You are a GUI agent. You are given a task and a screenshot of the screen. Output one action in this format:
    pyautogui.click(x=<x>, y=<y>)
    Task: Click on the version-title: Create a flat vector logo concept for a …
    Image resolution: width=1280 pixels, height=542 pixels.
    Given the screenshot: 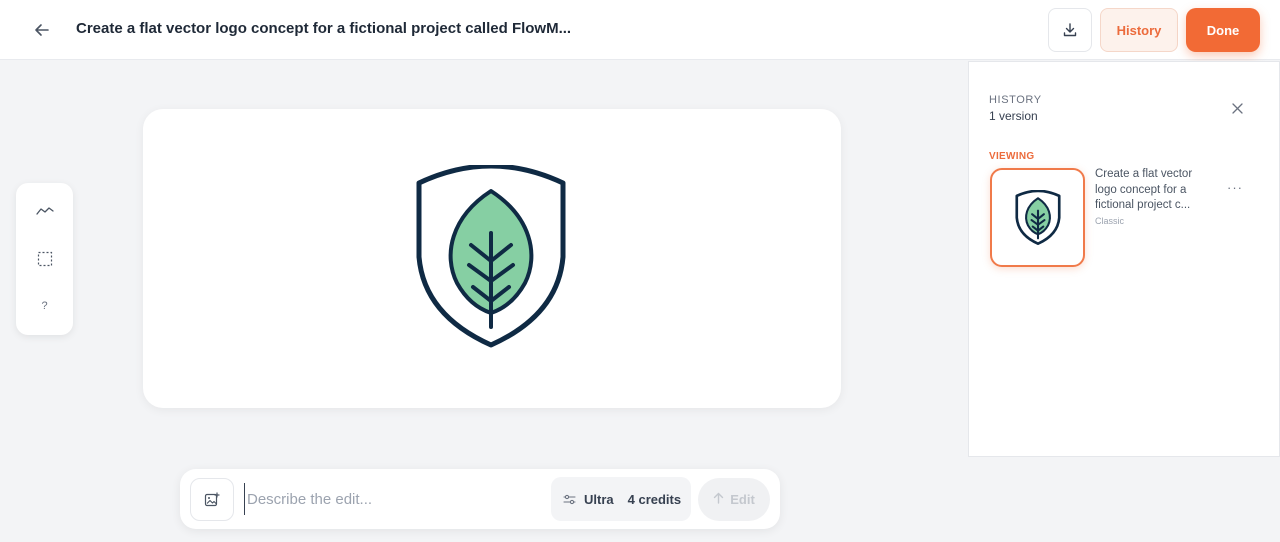 What is the action you would take?
    pyautogui.click(x=1153, y=190)
    